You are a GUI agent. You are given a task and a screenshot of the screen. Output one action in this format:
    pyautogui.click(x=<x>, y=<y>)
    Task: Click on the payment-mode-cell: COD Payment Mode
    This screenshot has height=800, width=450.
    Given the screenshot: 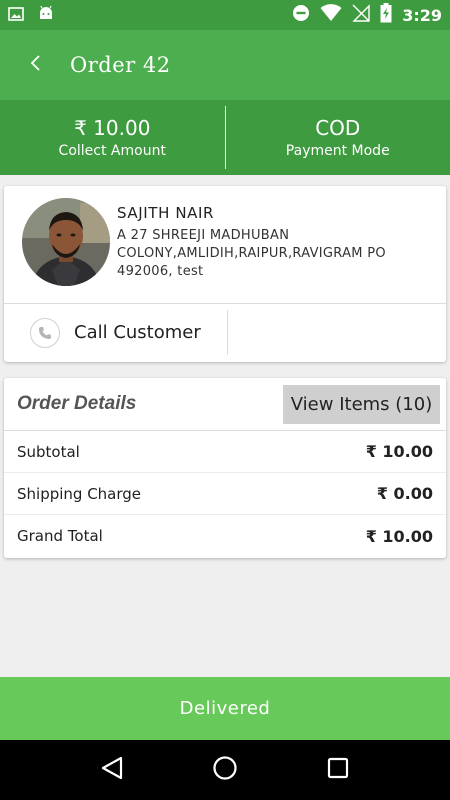 What is the action you would take?
    pyautogui.click(x=338, y=137)
    